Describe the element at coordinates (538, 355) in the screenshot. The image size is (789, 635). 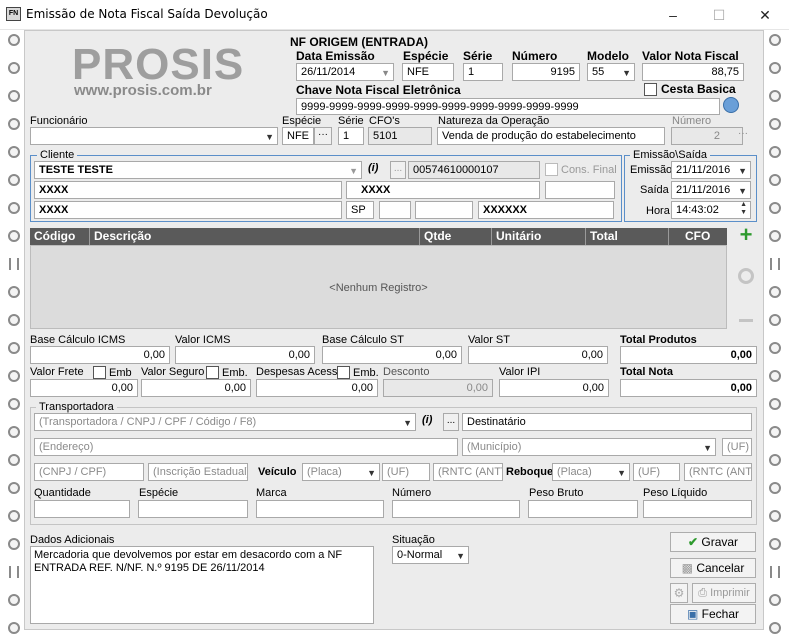
I see `valor-st-field: 0,00` at that location.